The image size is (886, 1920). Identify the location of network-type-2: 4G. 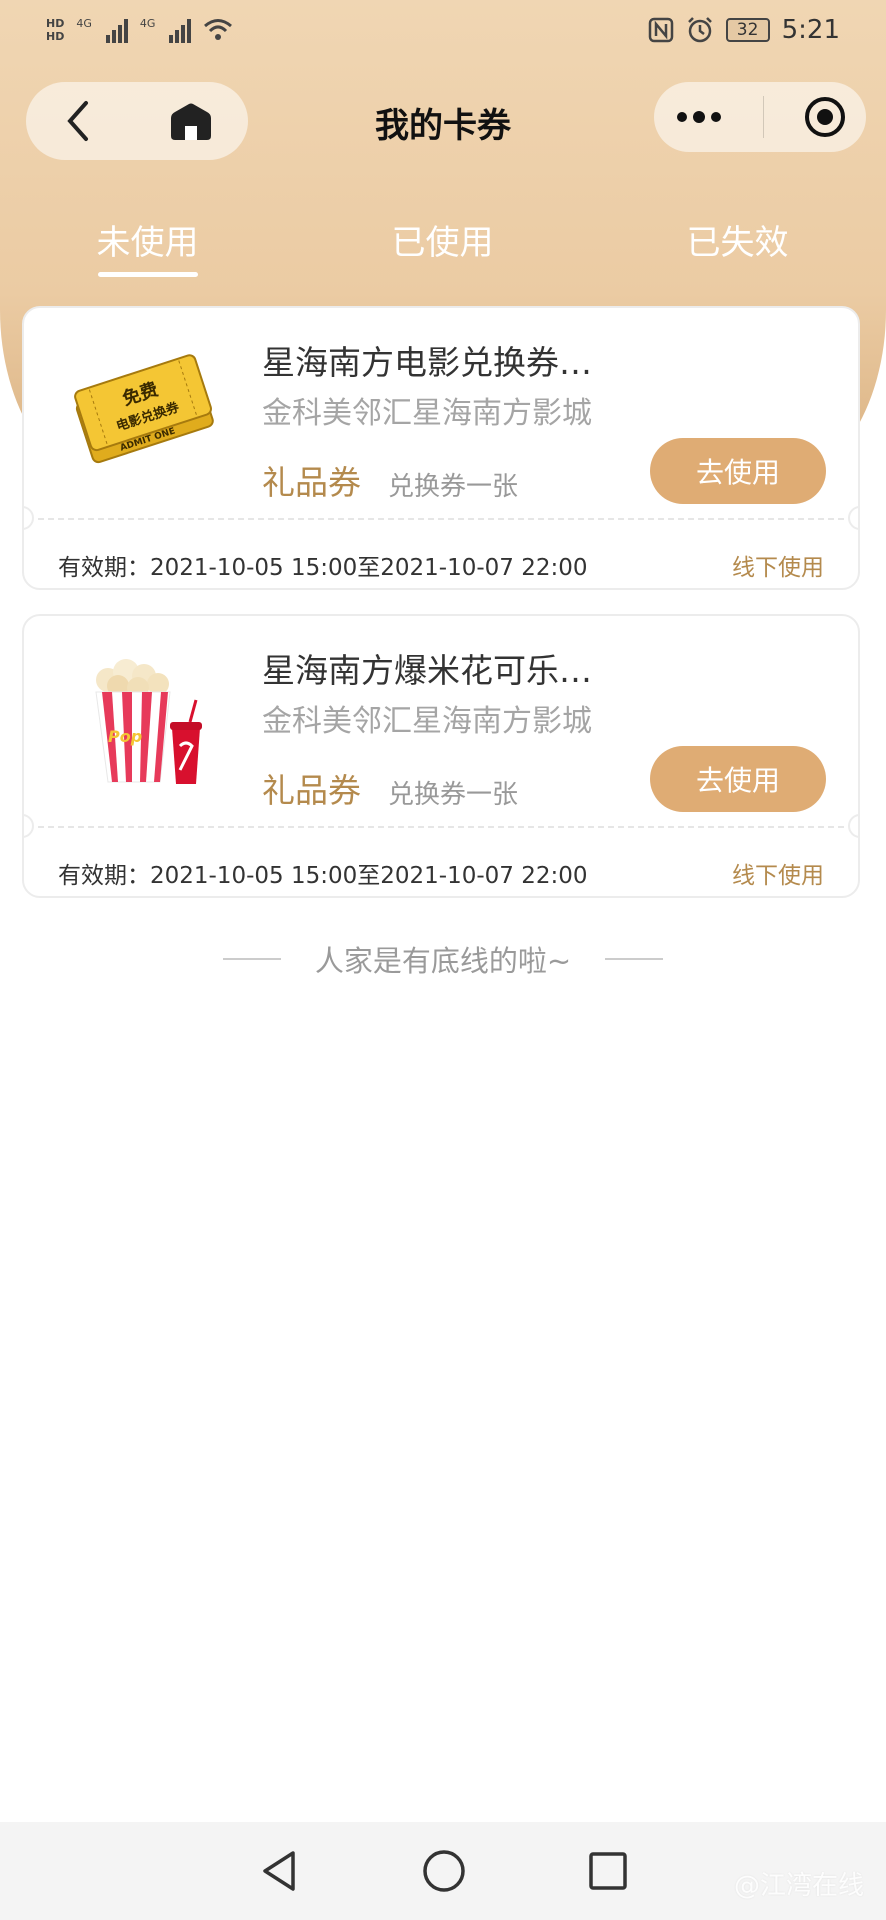
(147, 23).